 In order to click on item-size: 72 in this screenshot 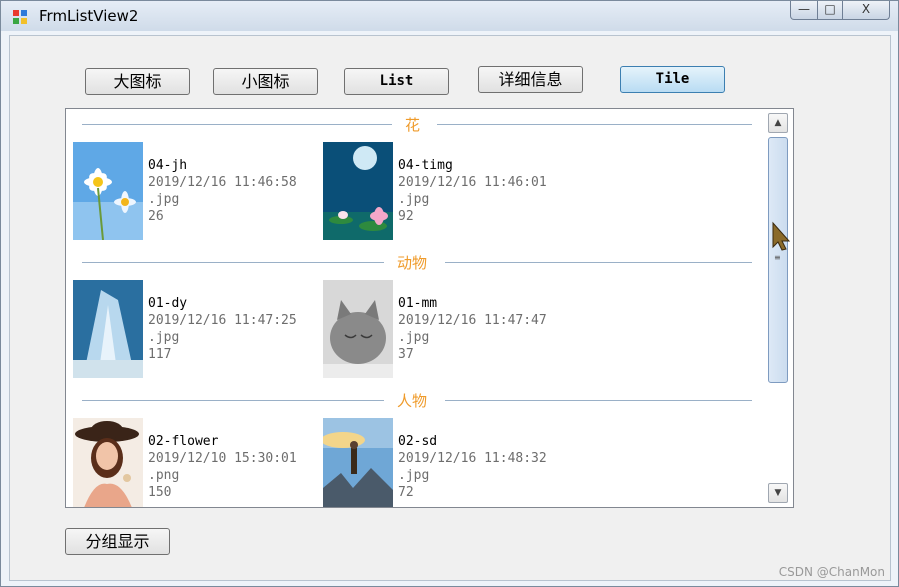, I will do `click(406, 492)`.